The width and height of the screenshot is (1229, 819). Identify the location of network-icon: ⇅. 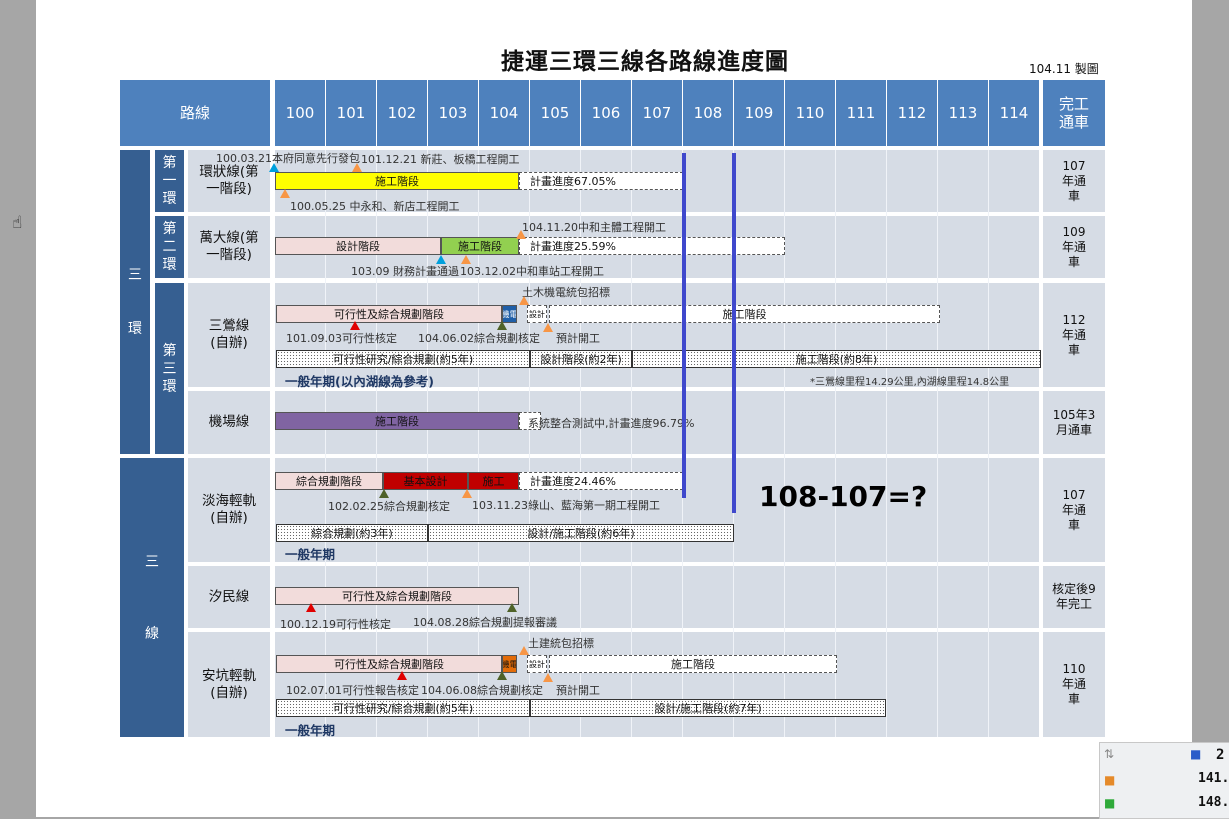
(1109, 754).